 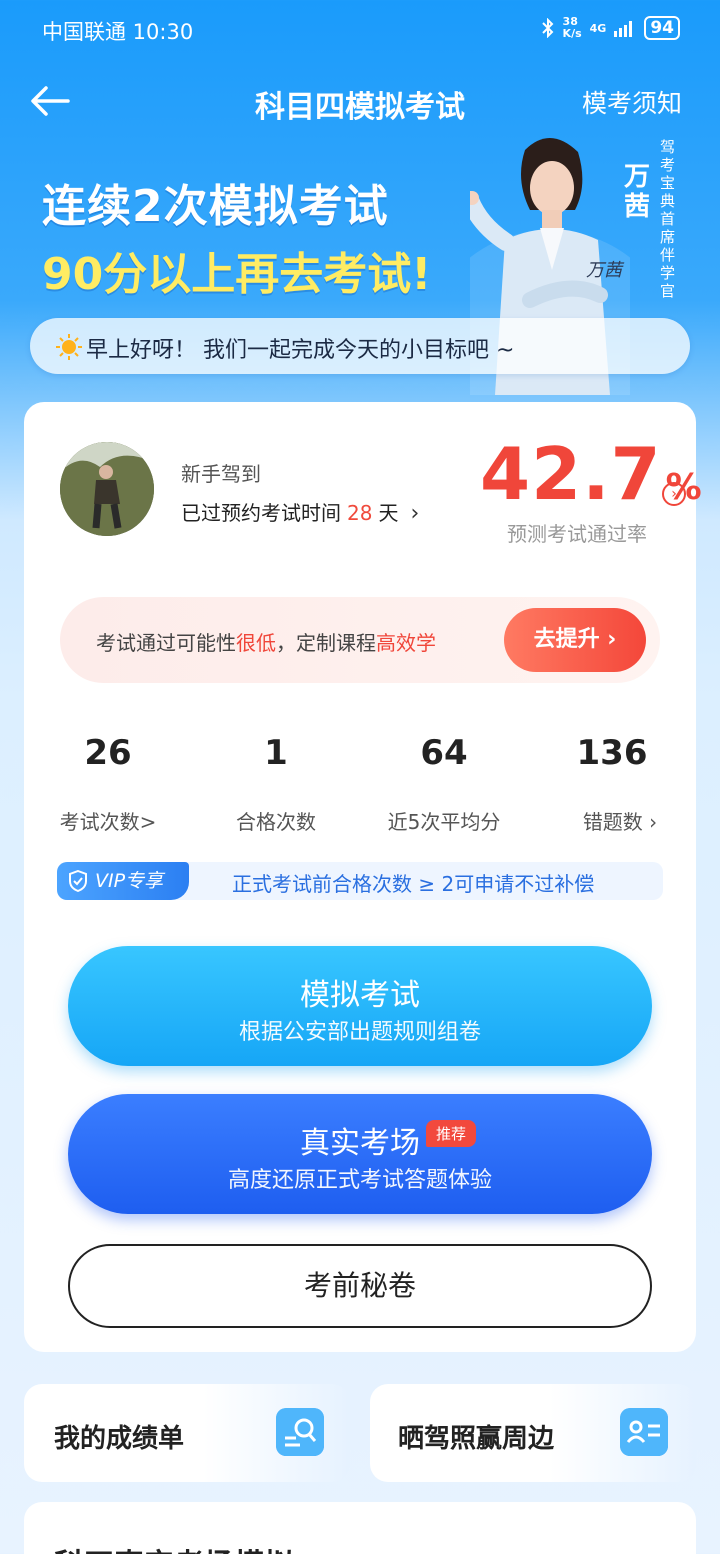 I want to click on score-report-label: 我的成绩单, so click(x=119, y=1439).